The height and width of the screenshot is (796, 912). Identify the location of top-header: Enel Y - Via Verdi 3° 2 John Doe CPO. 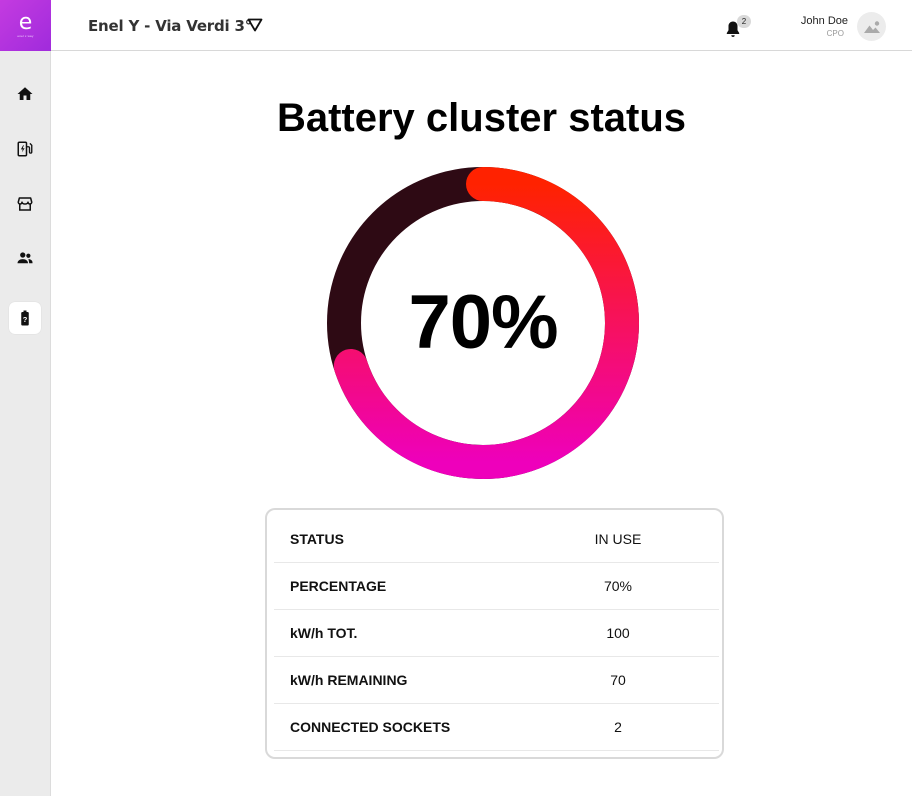
(481, 25).